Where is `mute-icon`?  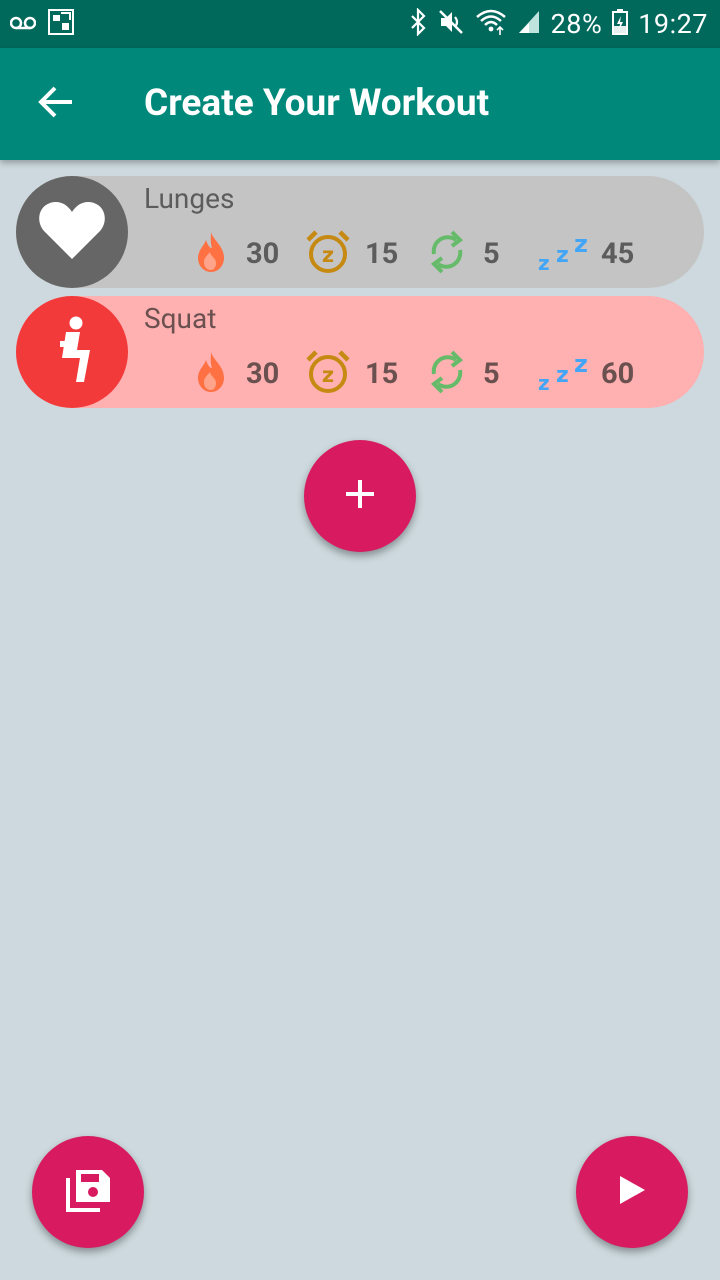 mute-icon is located at coordinates (451, 24).